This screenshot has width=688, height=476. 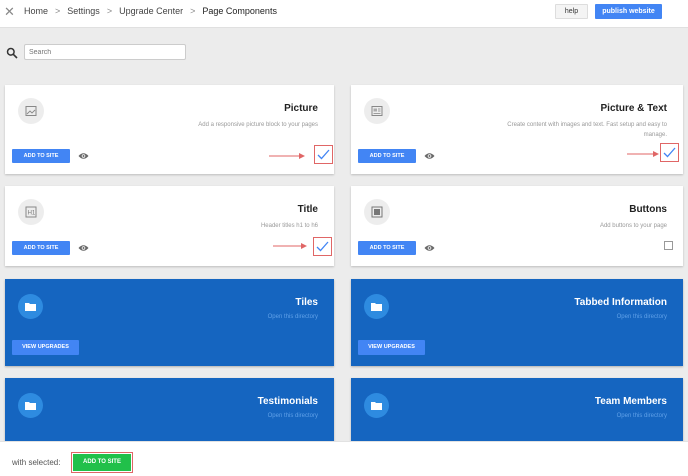 I want to click on publish-website-button: publish website, so click(x=628, y=11).